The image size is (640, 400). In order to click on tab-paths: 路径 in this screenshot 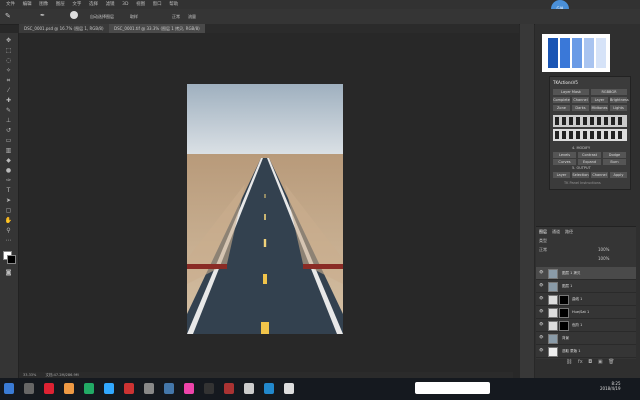, I will do `click(569, 232)`.